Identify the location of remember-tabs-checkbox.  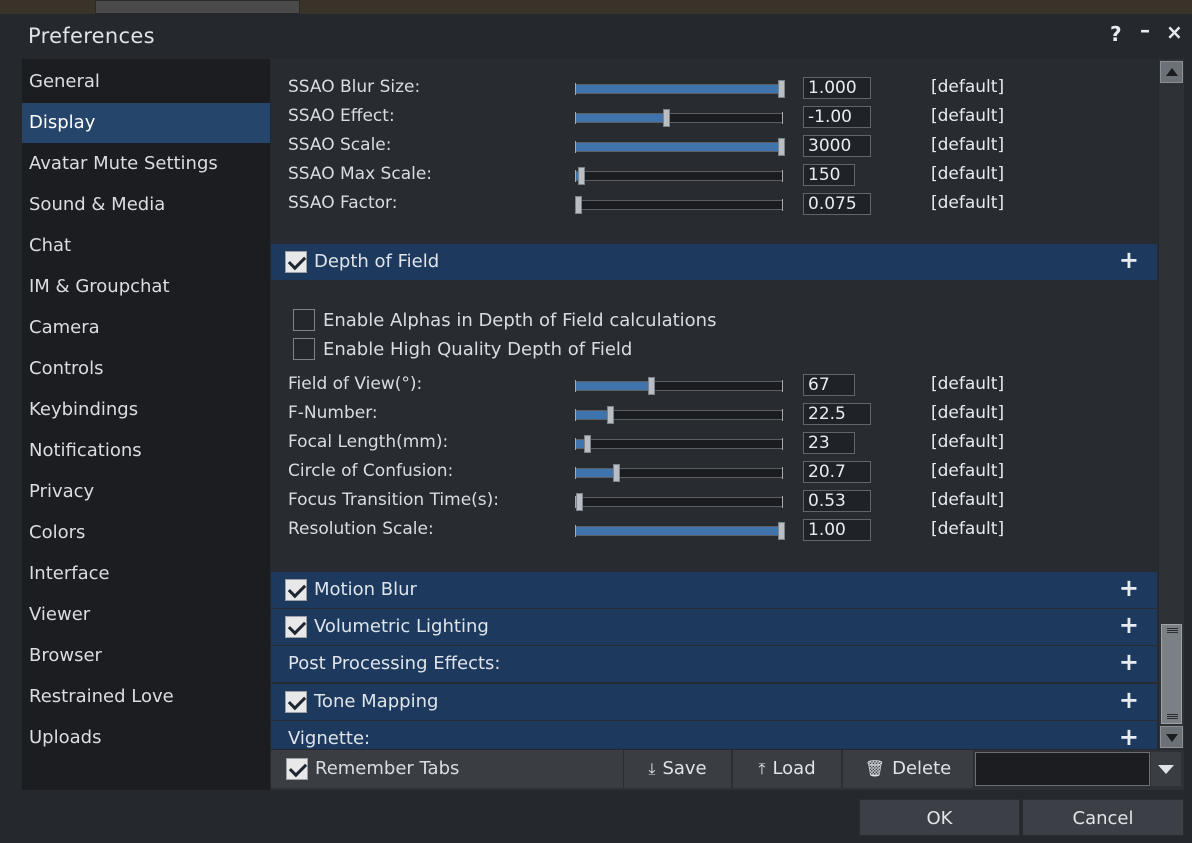
(297, 769).